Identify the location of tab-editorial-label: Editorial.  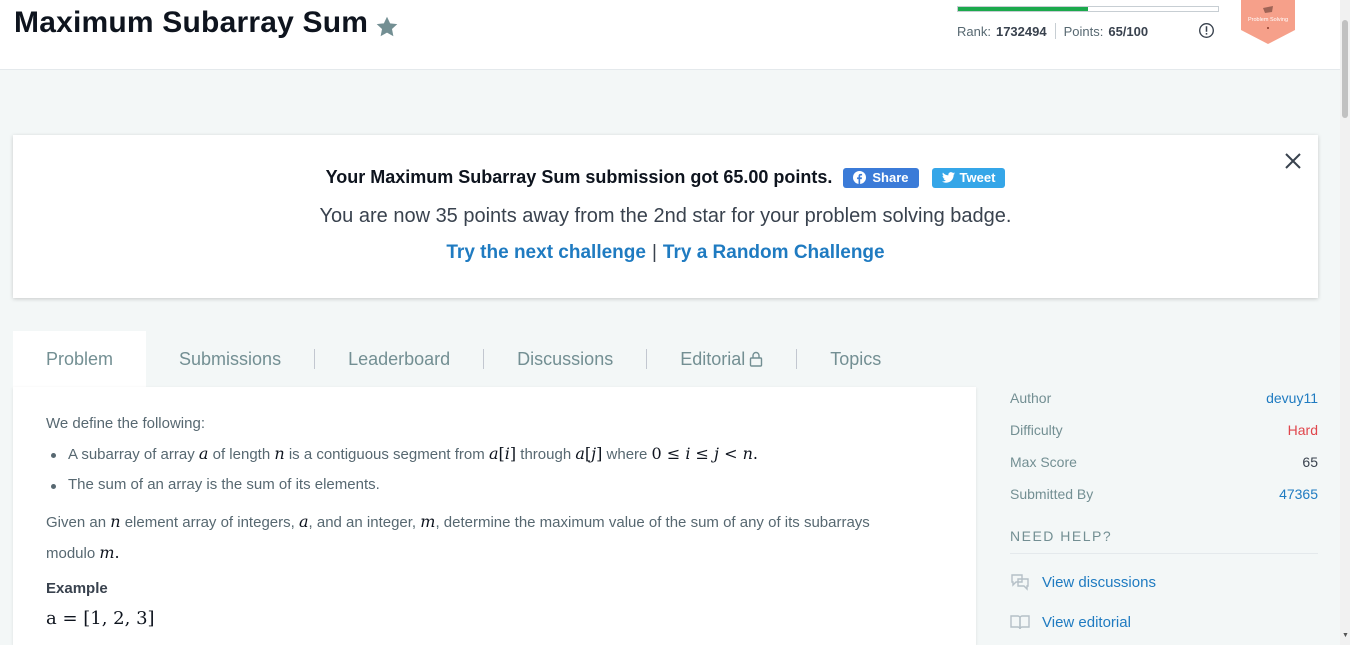
(713, 358).